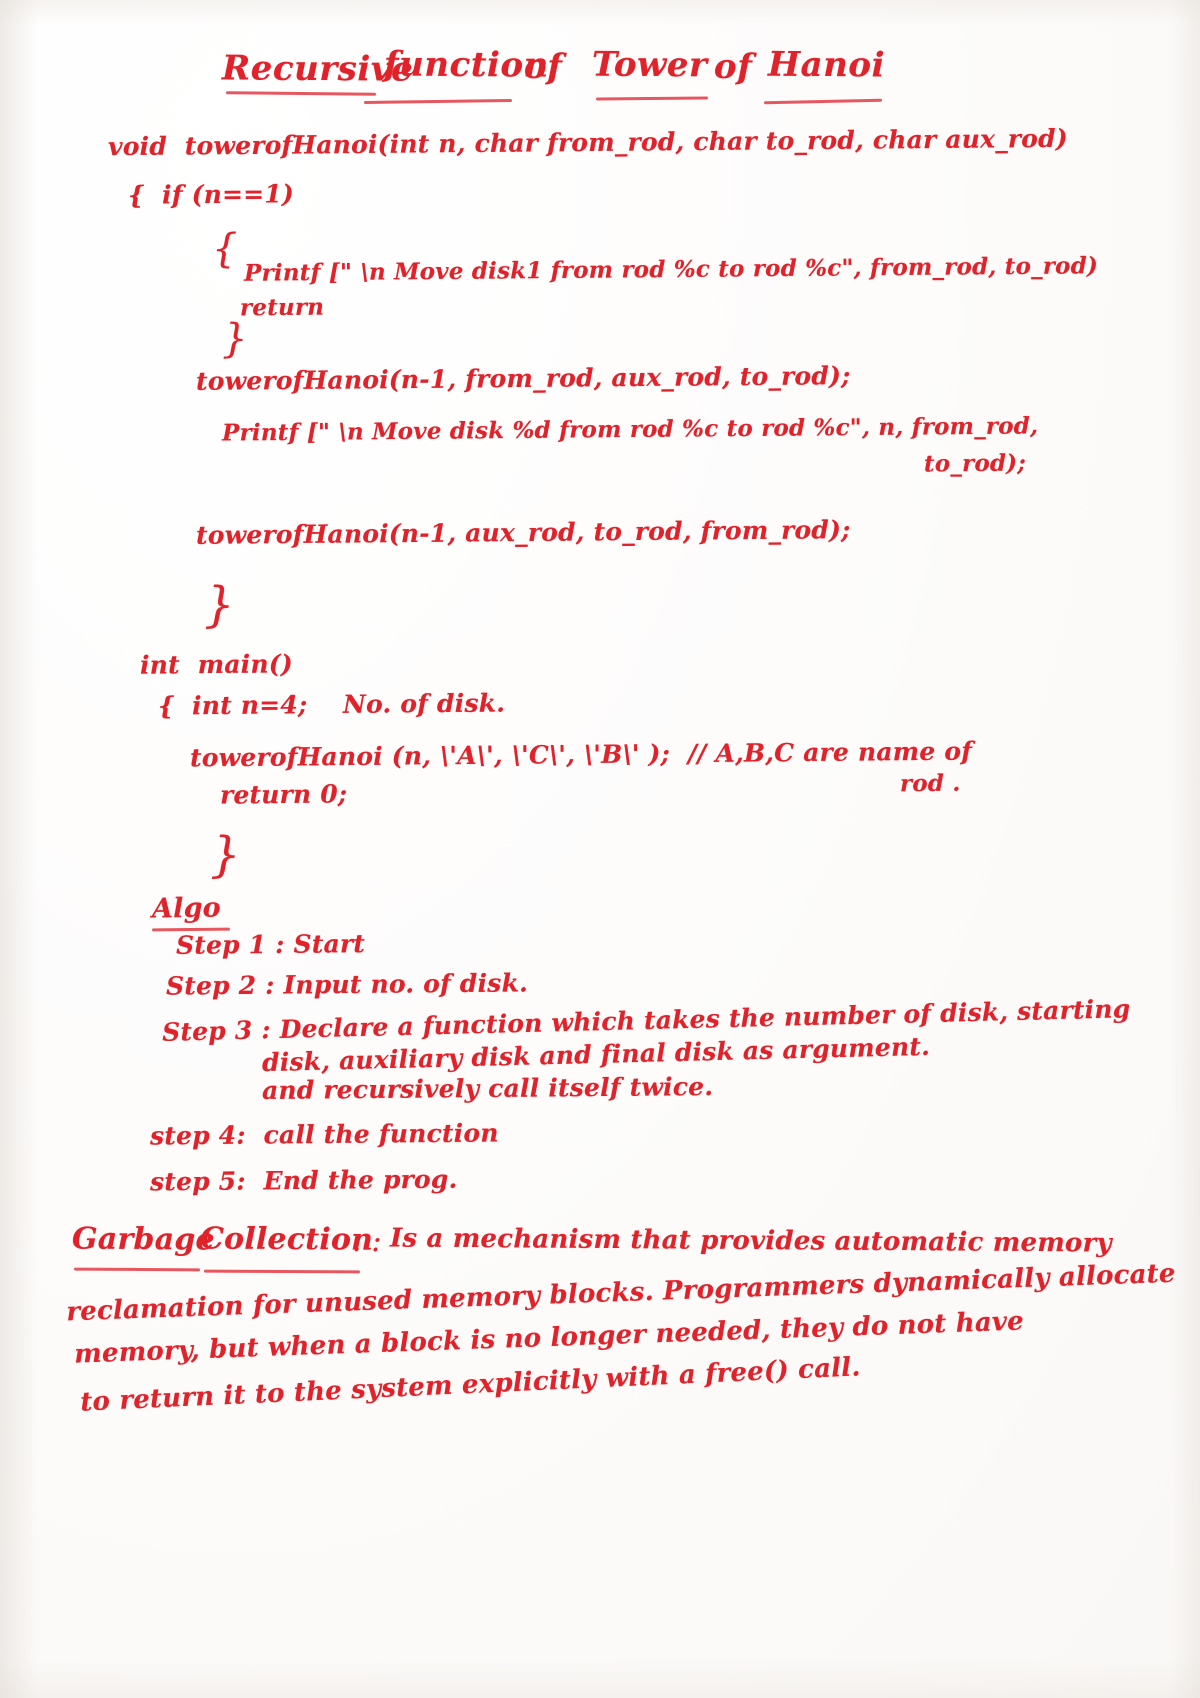 This screenshot has height=1698, width=1200. I want to click on algo-step-5-text: End the prog., so click(360, 1180).